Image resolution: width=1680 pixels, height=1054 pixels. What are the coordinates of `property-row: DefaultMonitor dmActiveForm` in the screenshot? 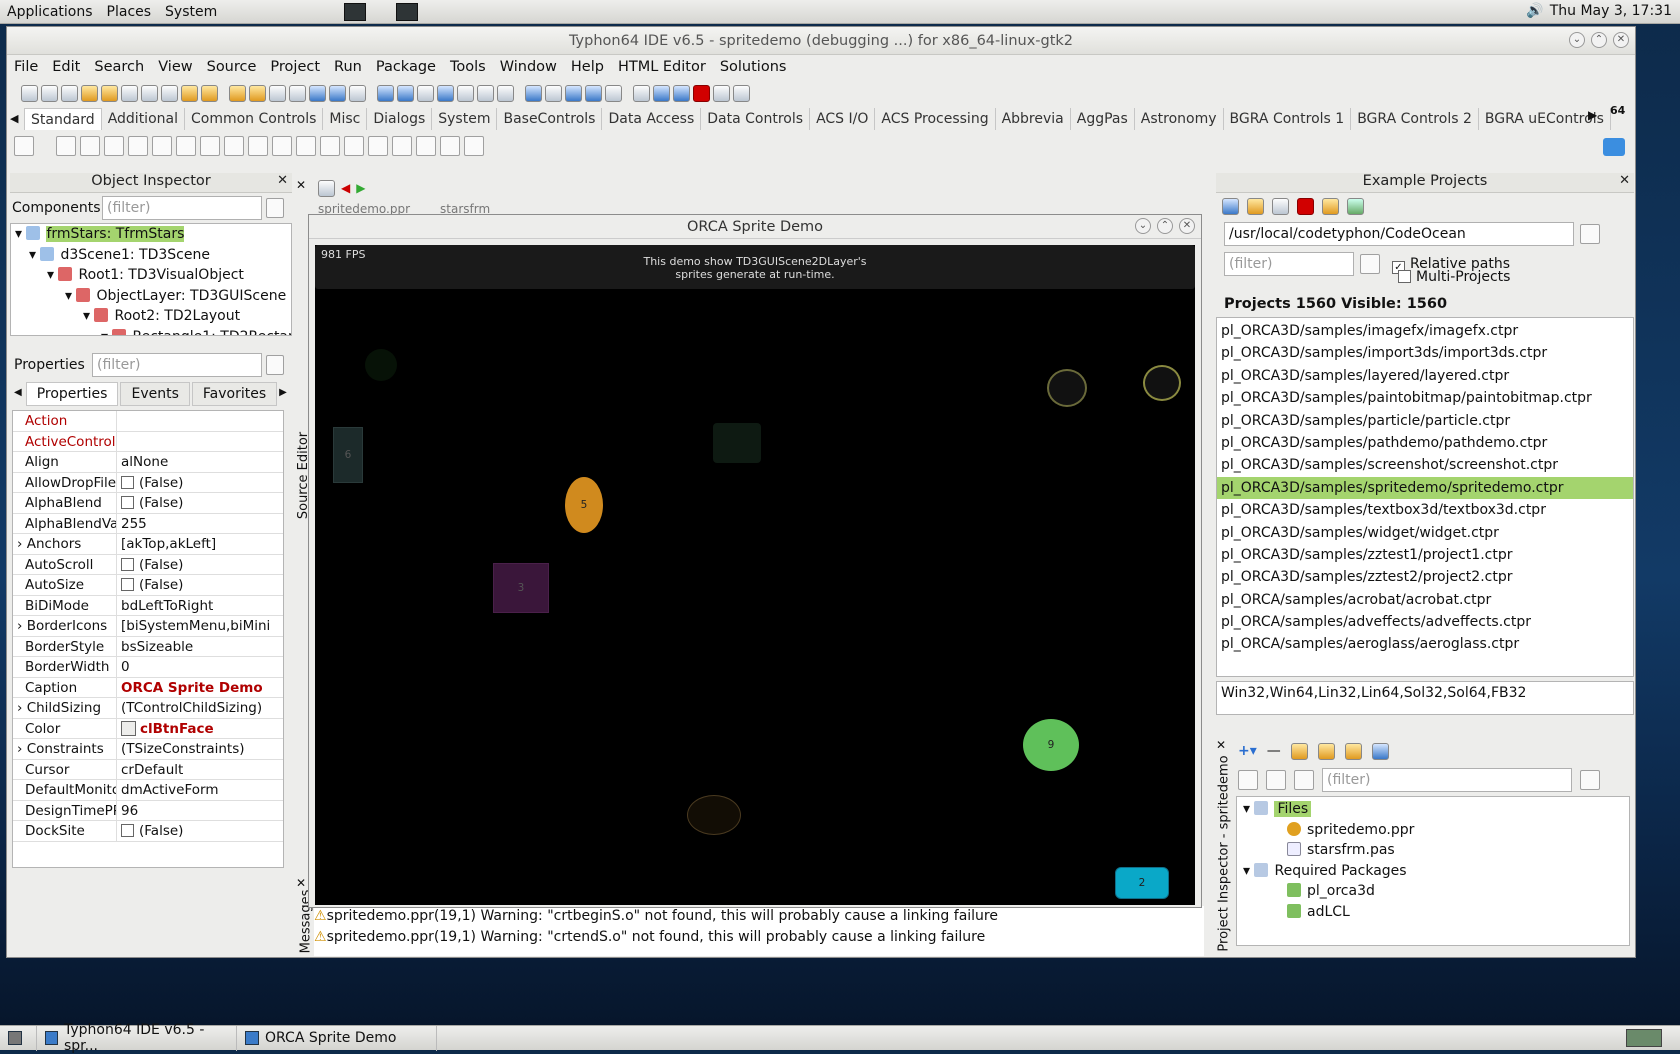 It's located at (148, 790).